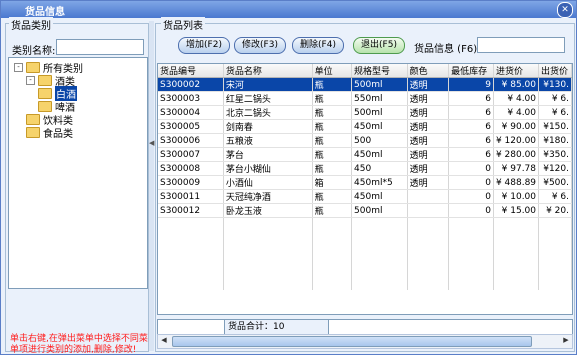 This screenshot has height=356, width=577. What do you see at coordinates (365, 210) in the screenshot?
I see `table-row: S300012 卧龙玉液瓶 500ml 0 ¥ 15.00 ¥ 20.` at bounding box center [365, 210].